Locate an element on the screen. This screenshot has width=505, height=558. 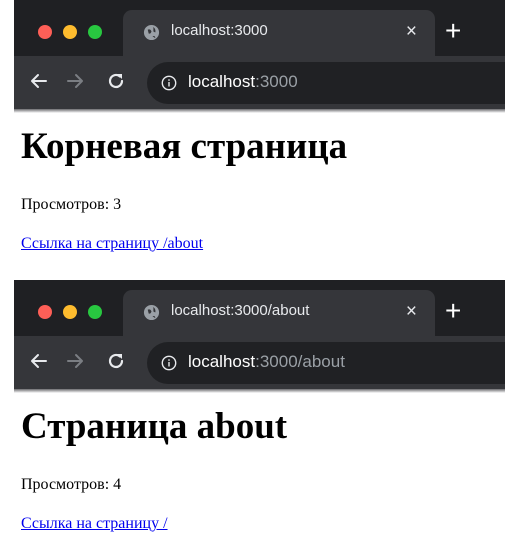
toolbar: localhost:3000/about is located at coordinates (259, 362).